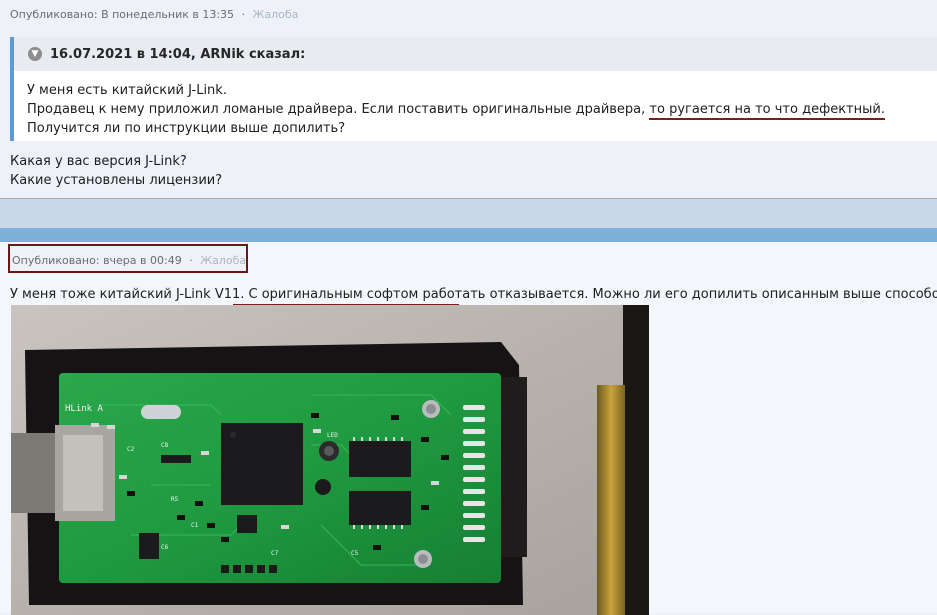 The height and width of the screenshot is (615, 937). What do you see at coordinates (84, 409) in the screenshot?
I see `pcb-label: HLink A` at bounding box center [84, 409].